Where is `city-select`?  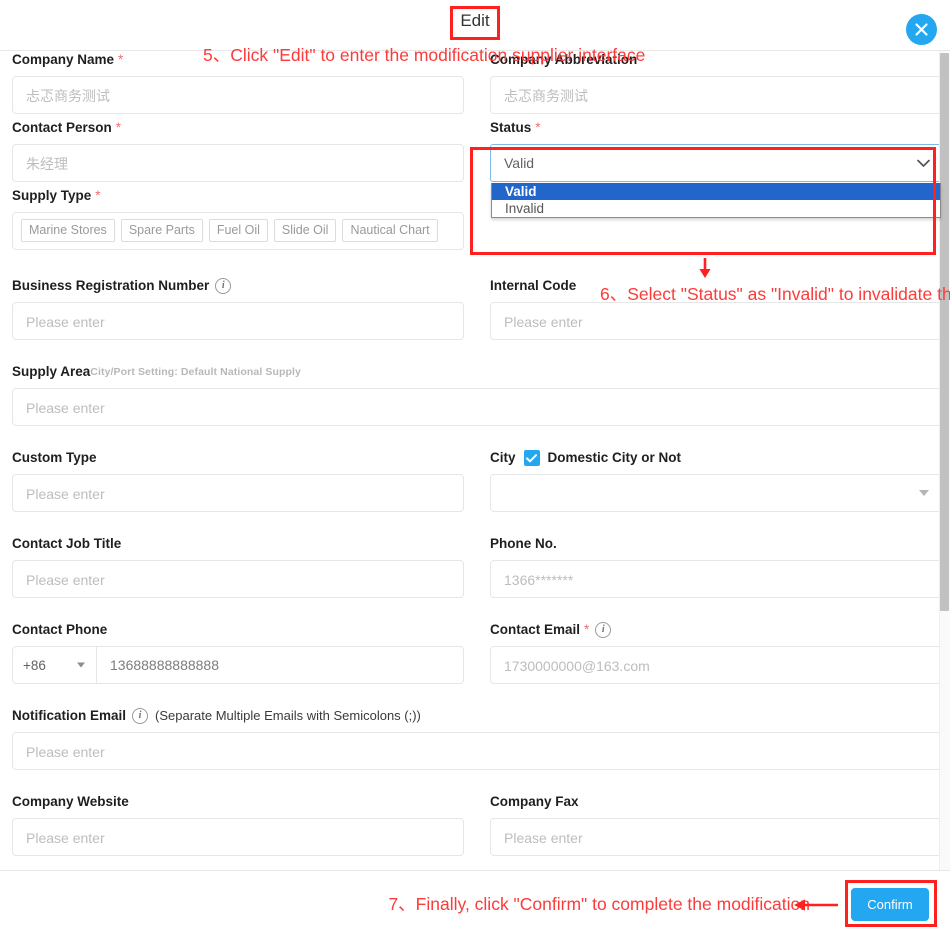
city-select is located at coordinates (716, 493).